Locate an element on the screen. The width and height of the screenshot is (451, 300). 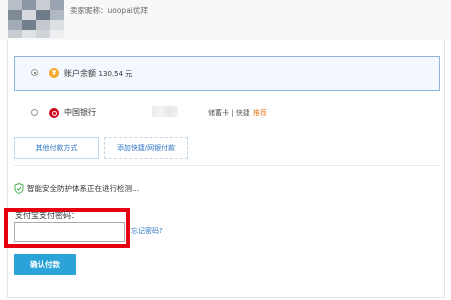
forgot-password-link: 忘记密码? is located at coordinates (147, 231).